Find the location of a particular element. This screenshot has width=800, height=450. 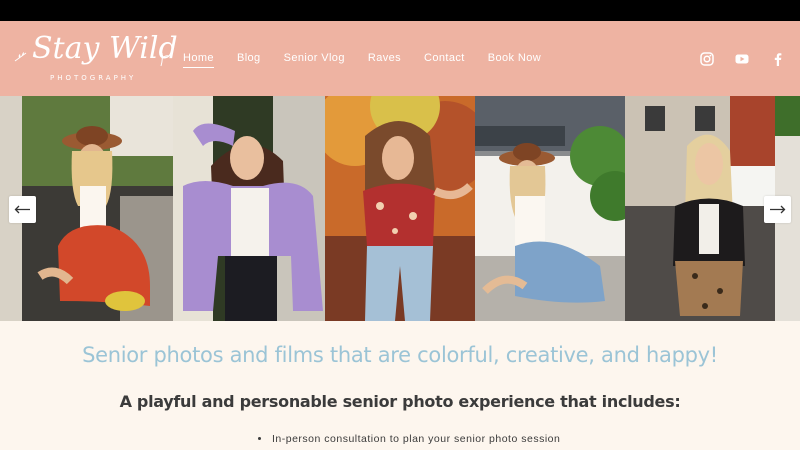

nav-item-raves: Raves is located at coordinates (384, 60).